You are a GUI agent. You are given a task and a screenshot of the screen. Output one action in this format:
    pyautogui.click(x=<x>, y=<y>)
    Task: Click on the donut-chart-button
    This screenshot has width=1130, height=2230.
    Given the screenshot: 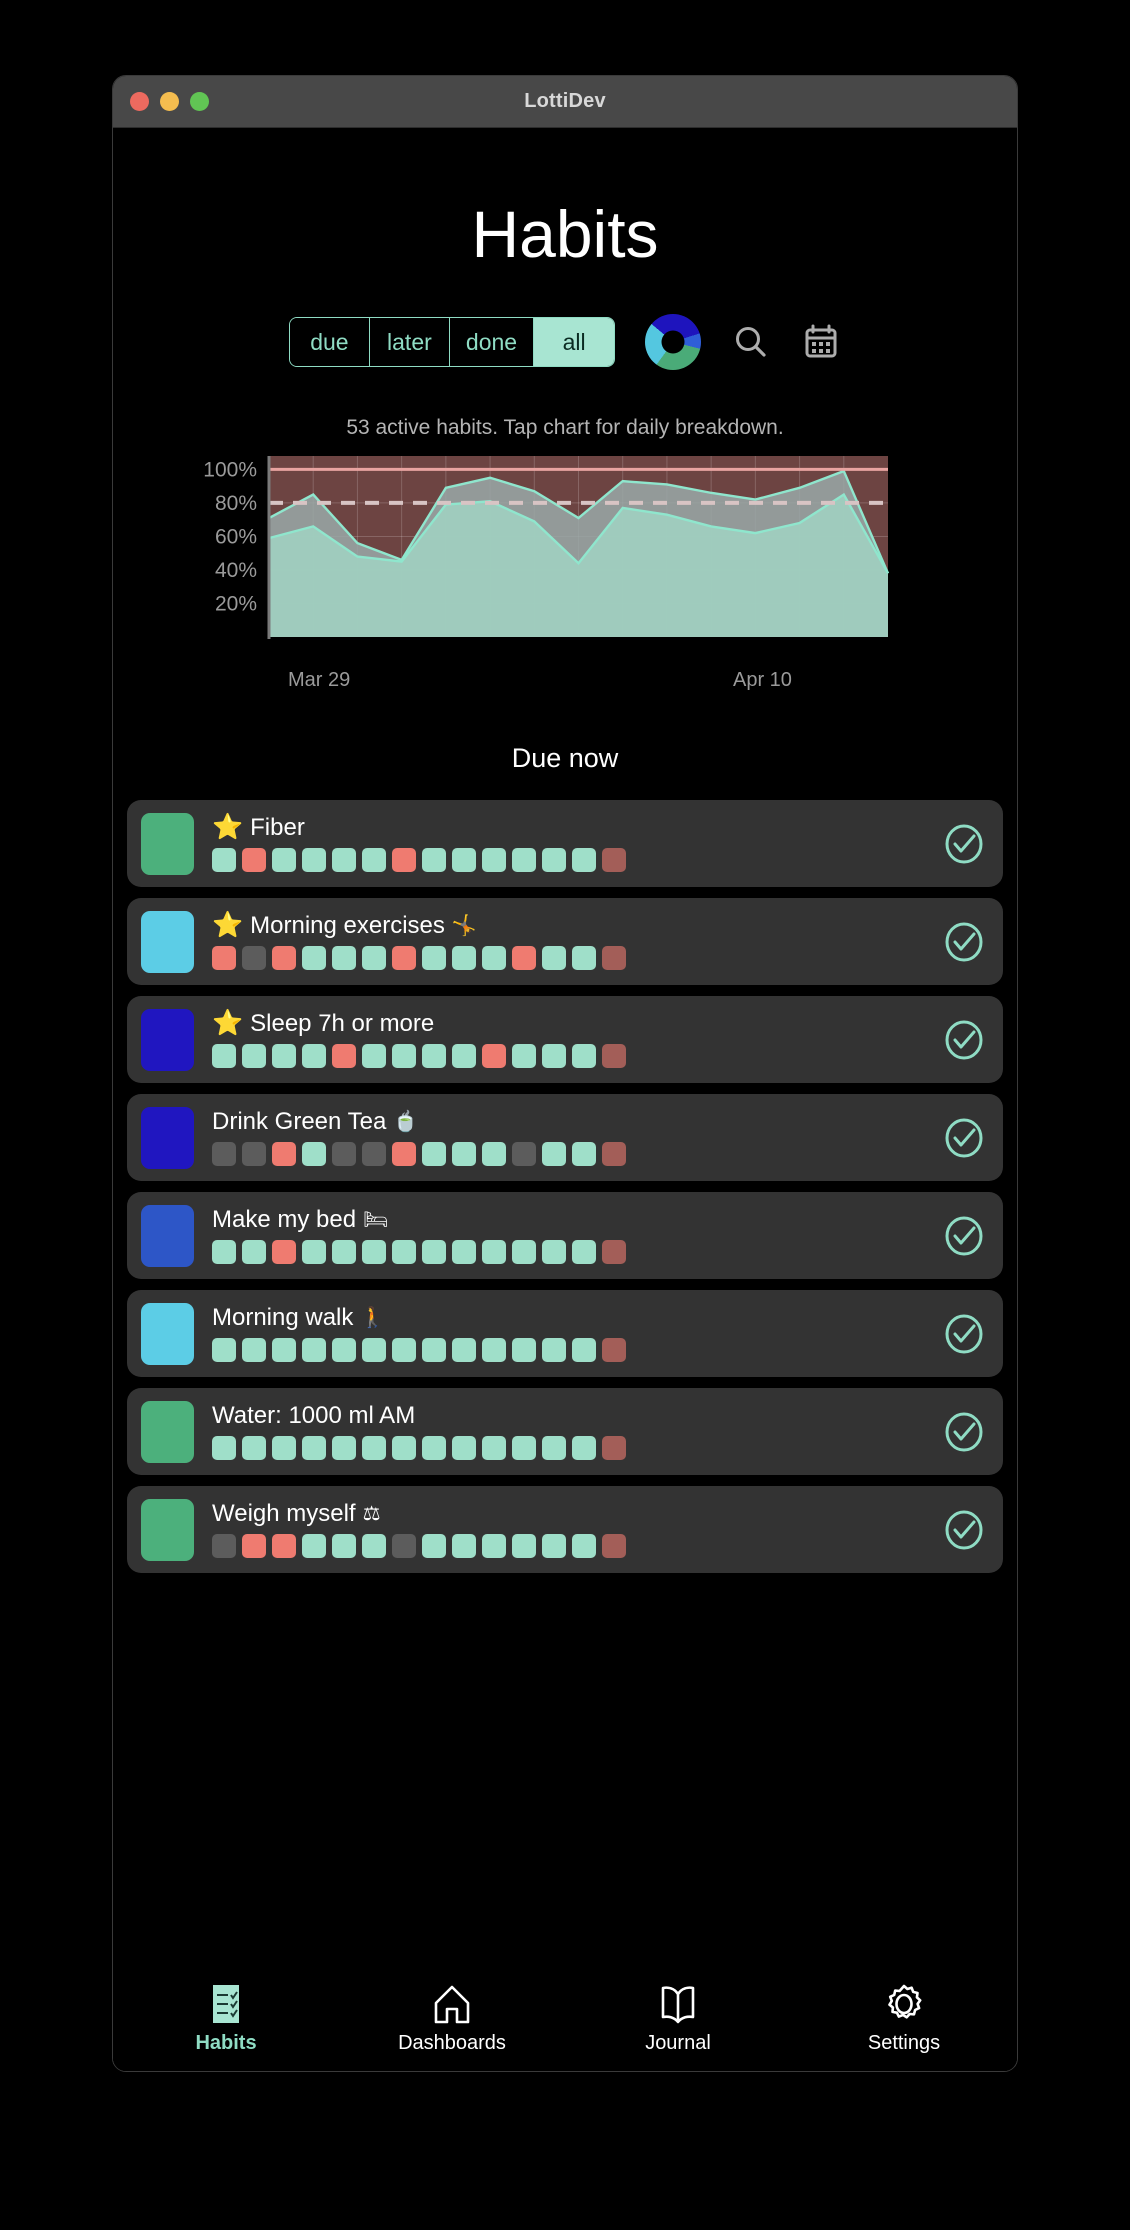 What is the action you would take?
    pyautogui.click(x=673, y=342)
    